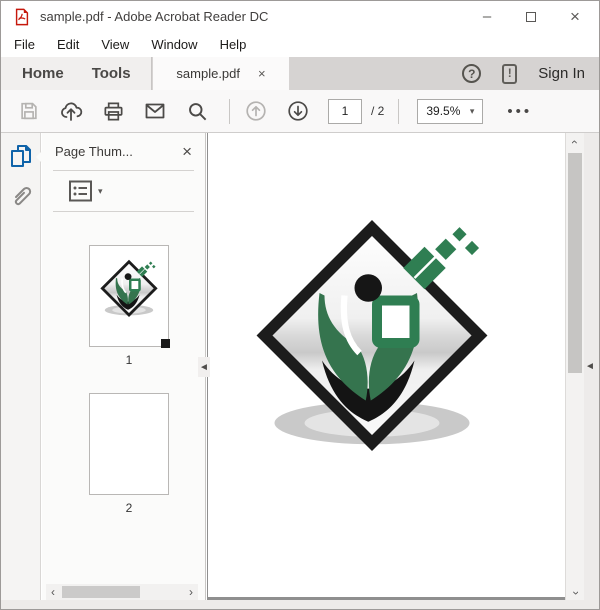 The width and height of the screenshot is (600, 610). Describe the element at coordinates (53, 592) in the screenshot. I see `scroll-left-icon: ‹` at that location.